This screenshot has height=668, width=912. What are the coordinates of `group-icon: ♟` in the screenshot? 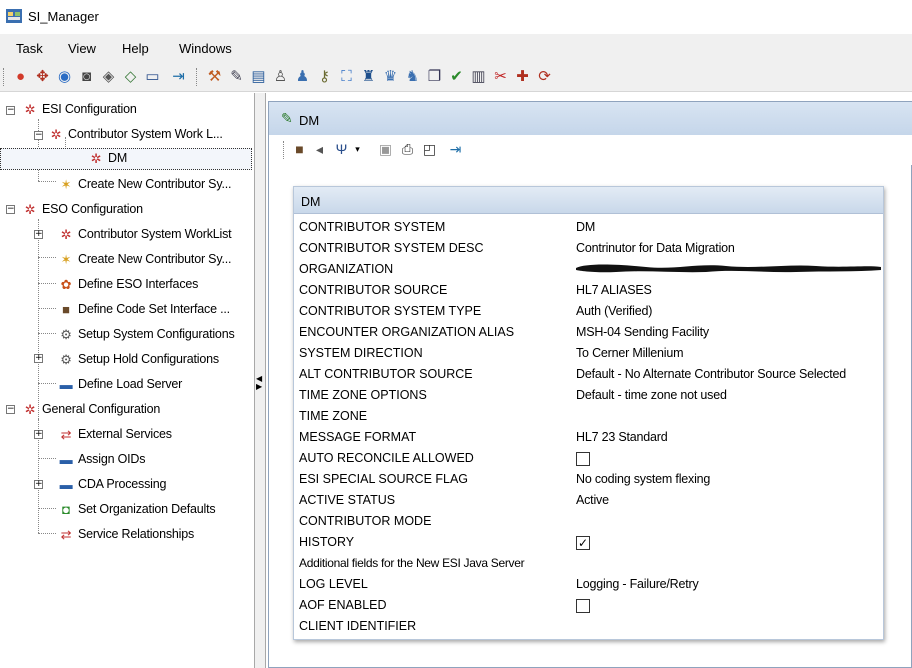 It's located at (302, 76).